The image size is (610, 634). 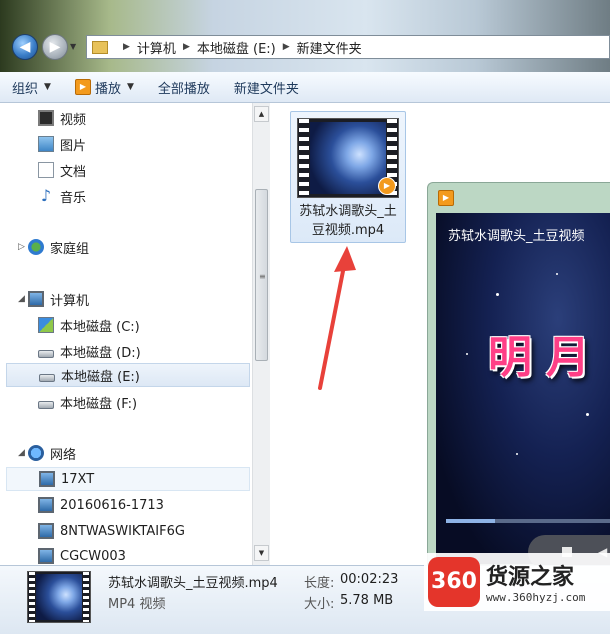 I want to click on organize-button: 组织 ▼, so click(x=31, y=87).